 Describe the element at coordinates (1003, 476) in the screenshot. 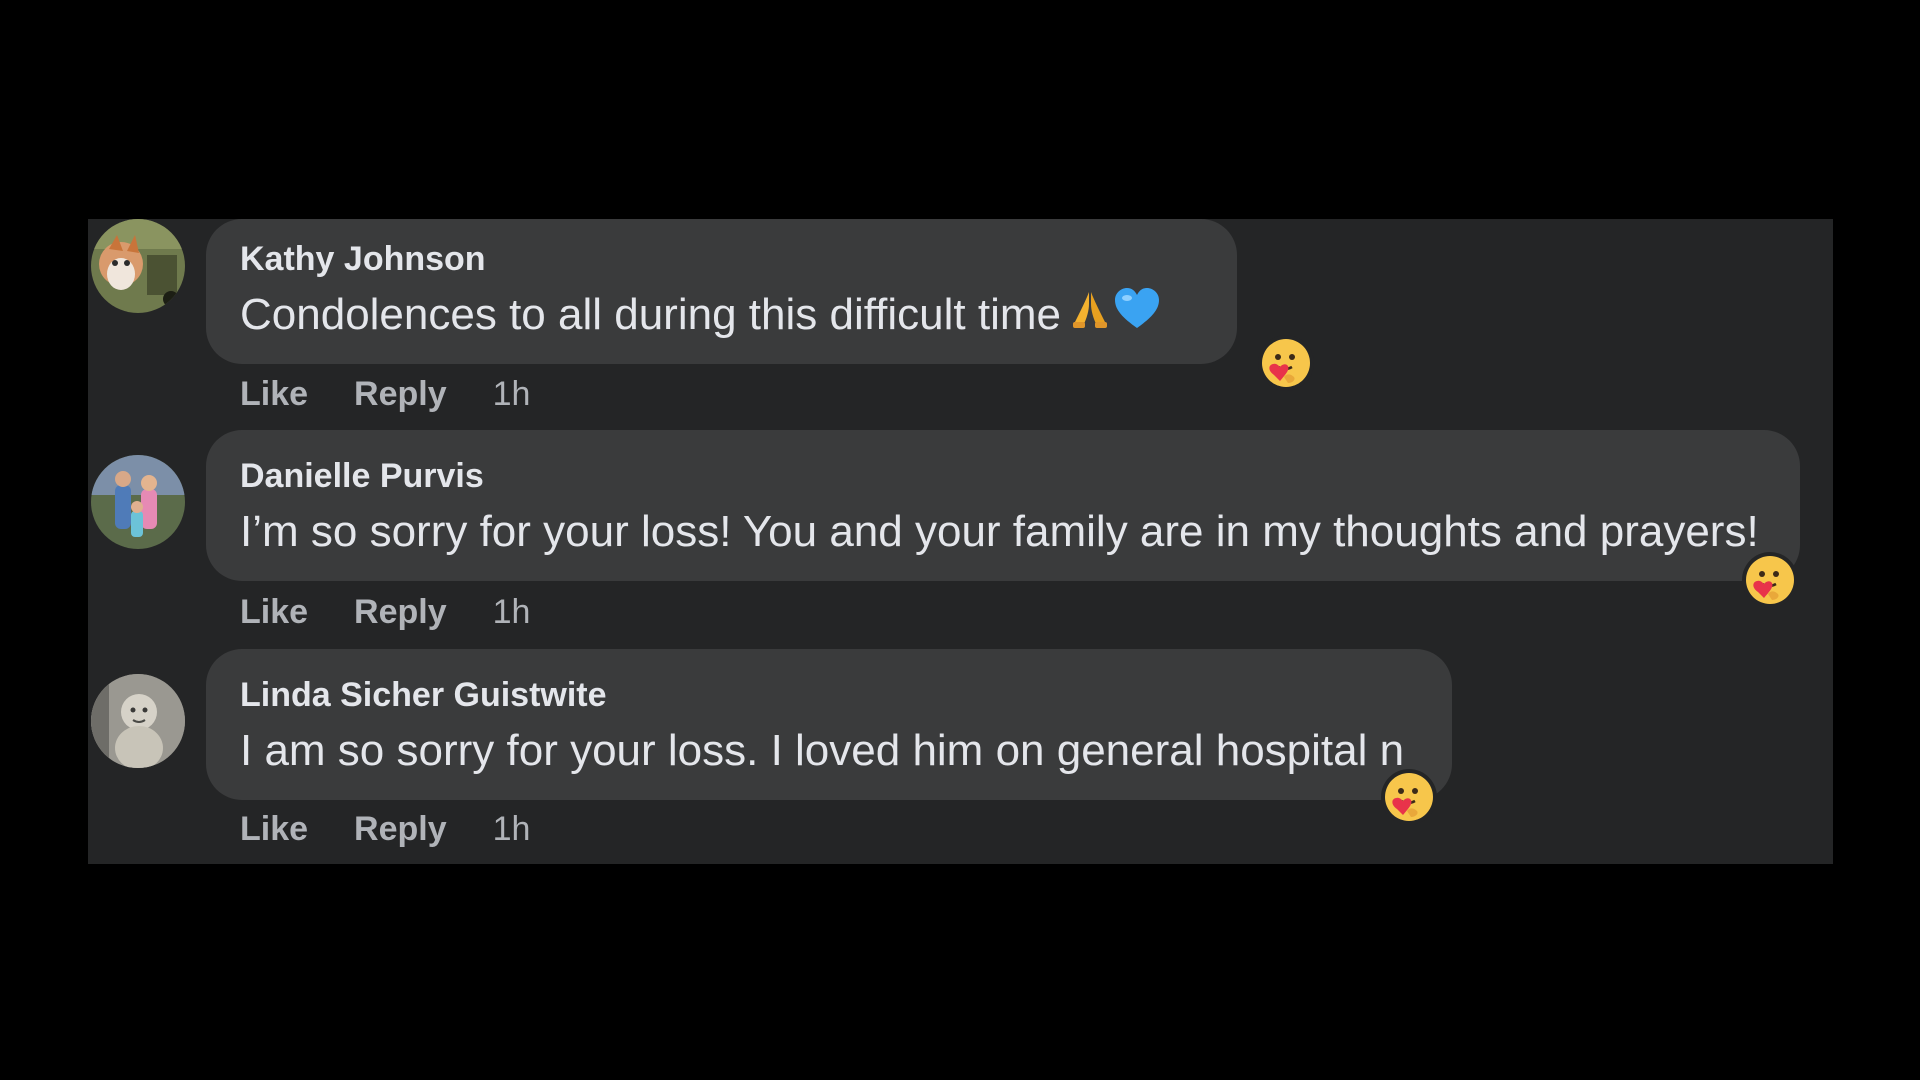

I see `comment-author: Danielle Purvis` at that location.